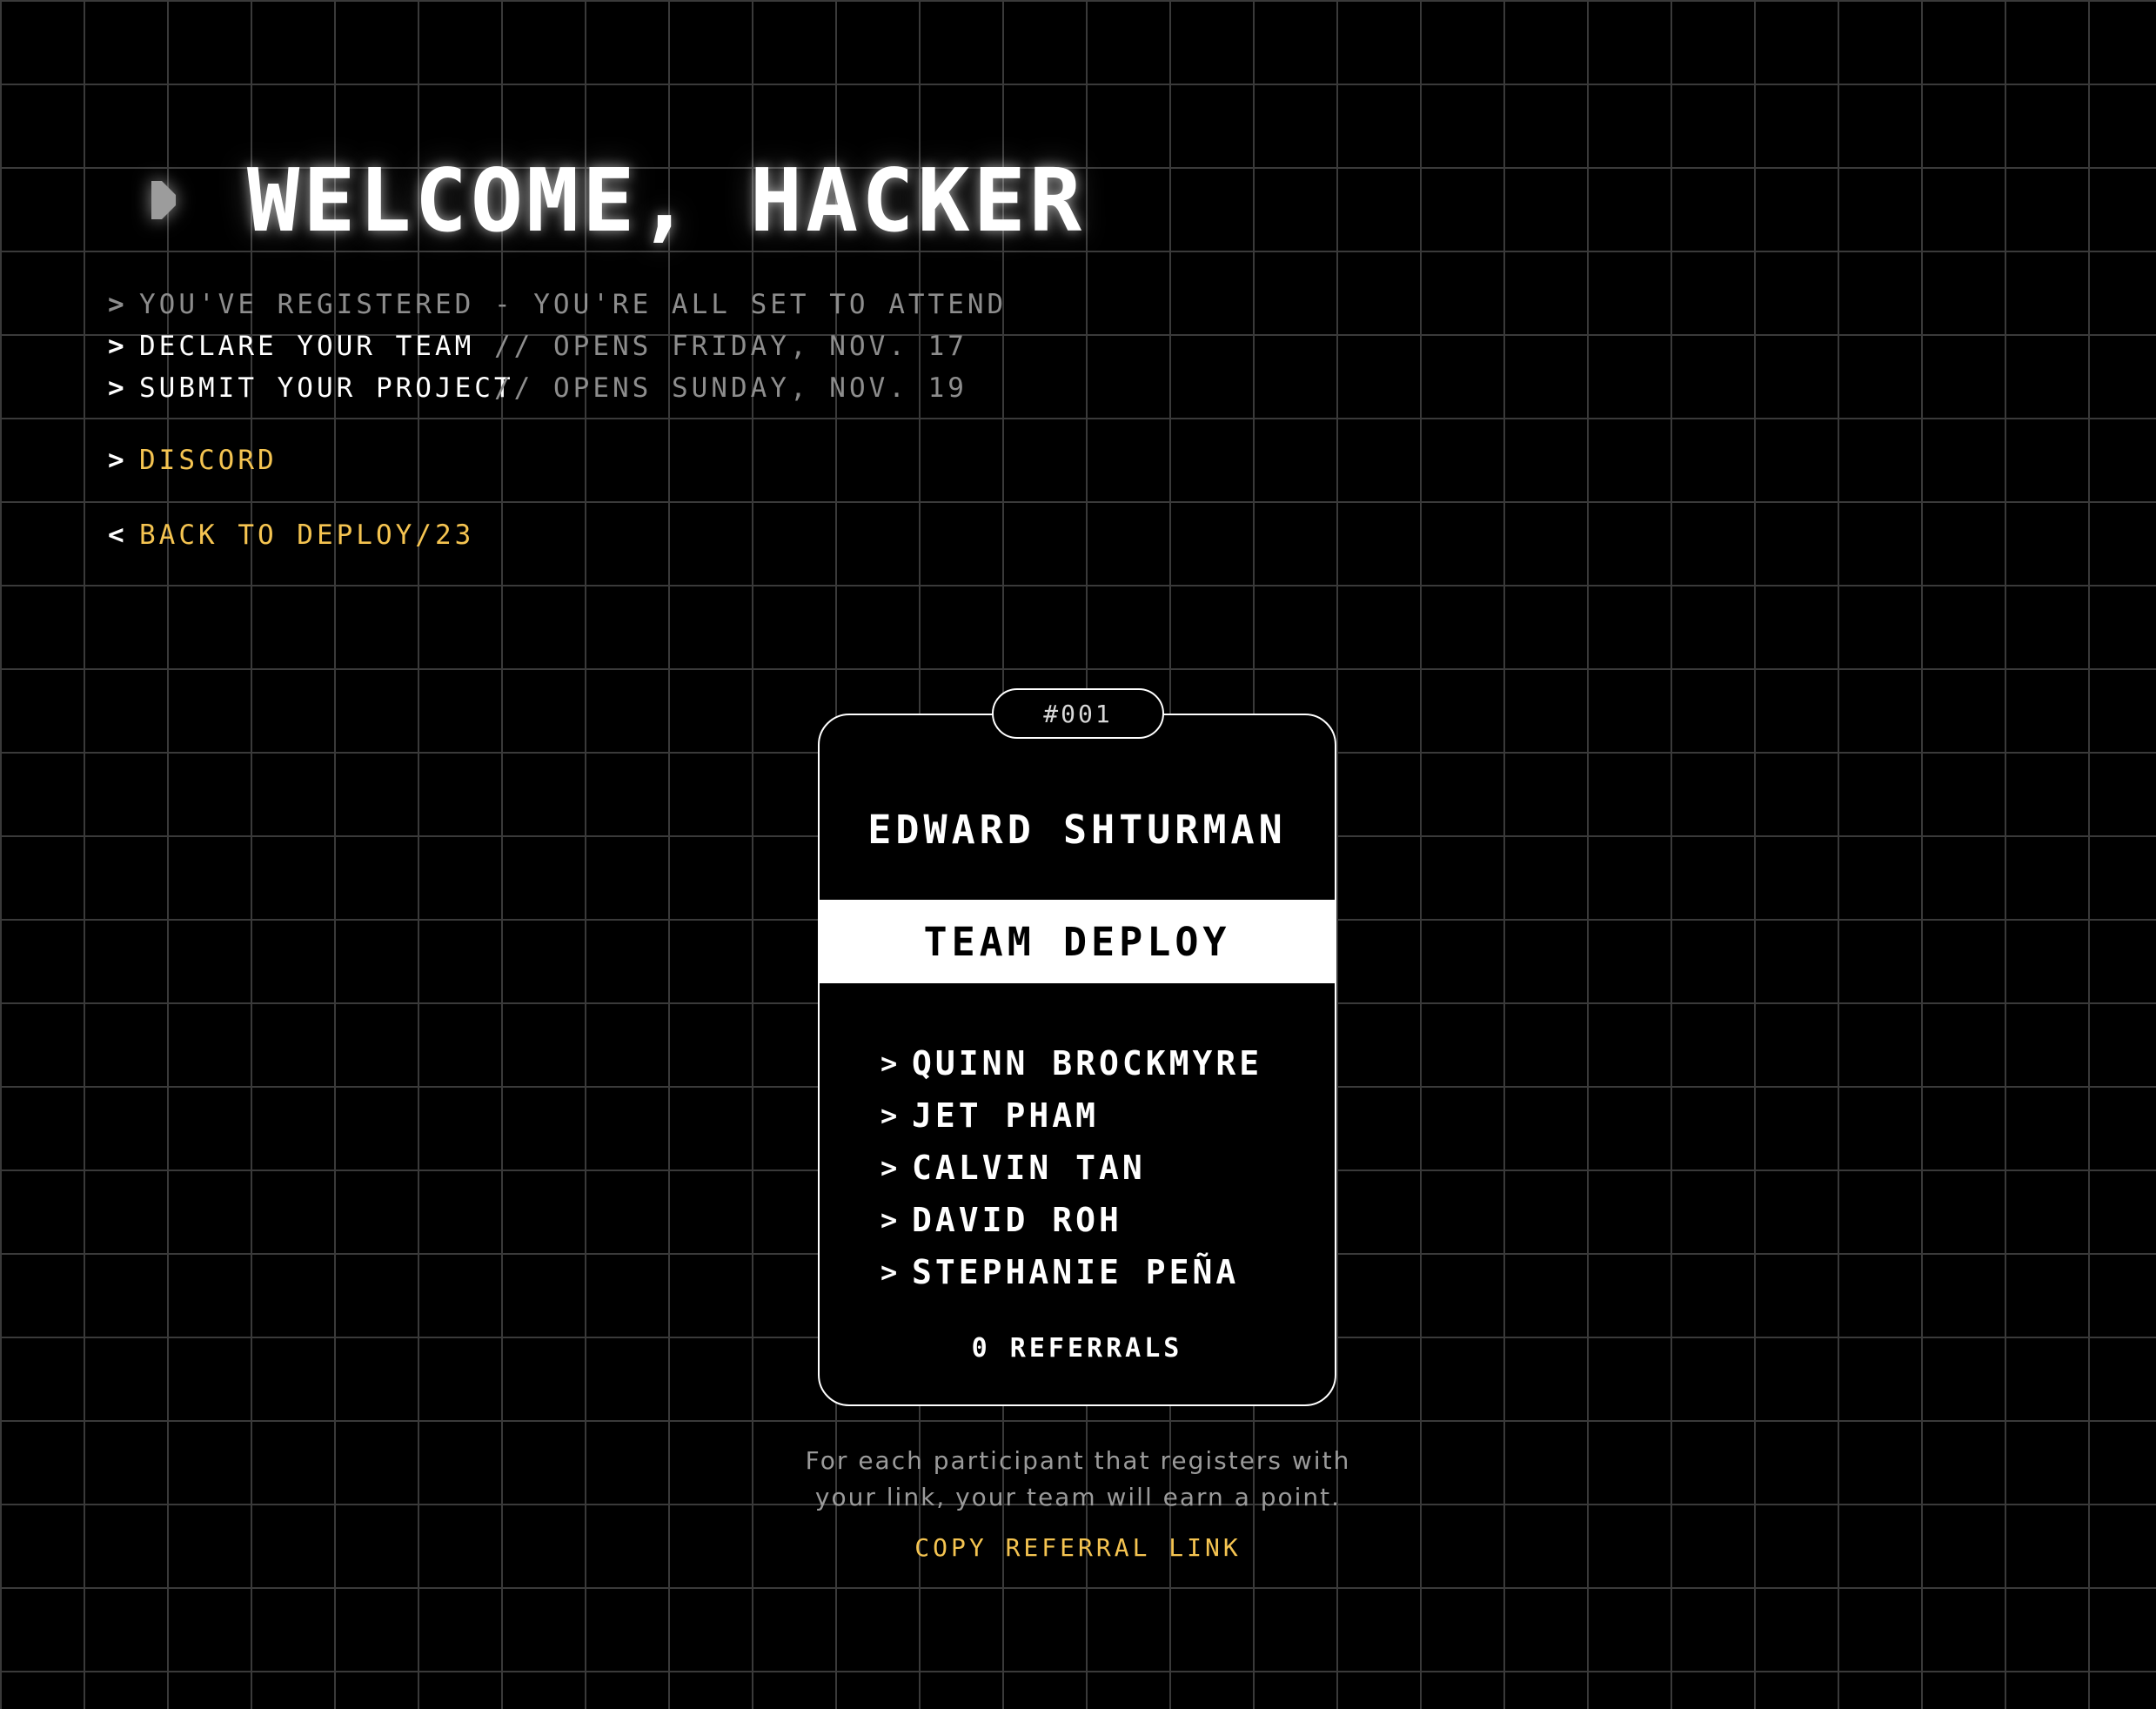  I want to click on list-item: > CALVIN TAN, so click(1071, 1168).